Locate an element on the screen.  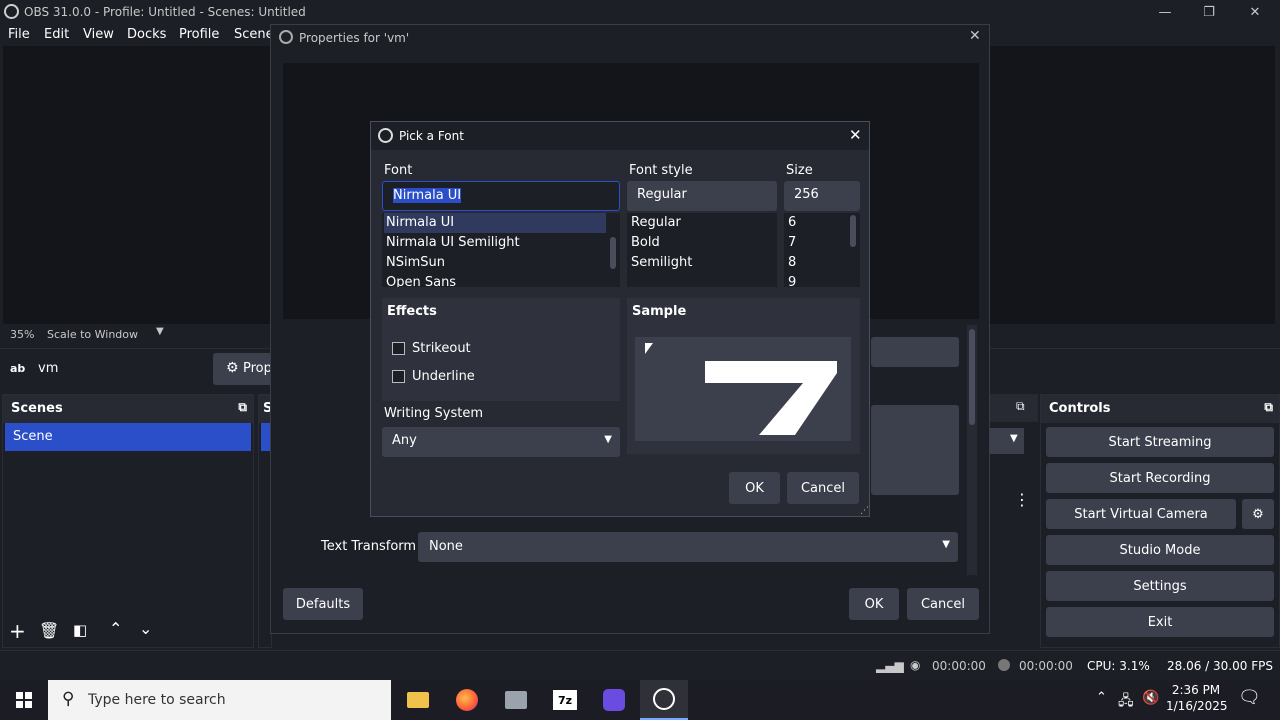
clock-date: 1/16/2025 is located at coordinates (1197, 706).